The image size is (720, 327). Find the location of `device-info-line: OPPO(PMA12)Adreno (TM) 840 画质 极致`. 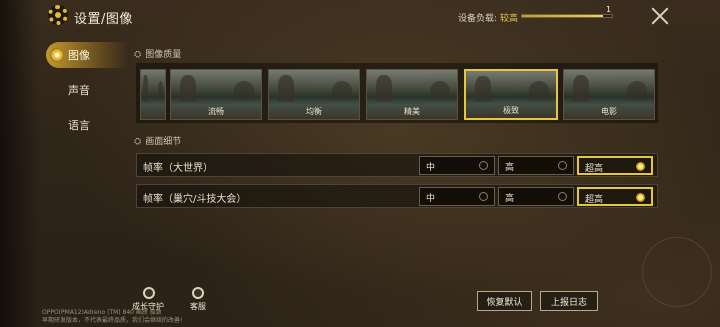

device-info-line: OPPO(PMA12)Adreno (TM) 840 画质 极致 is located at coordinates (102, 312).